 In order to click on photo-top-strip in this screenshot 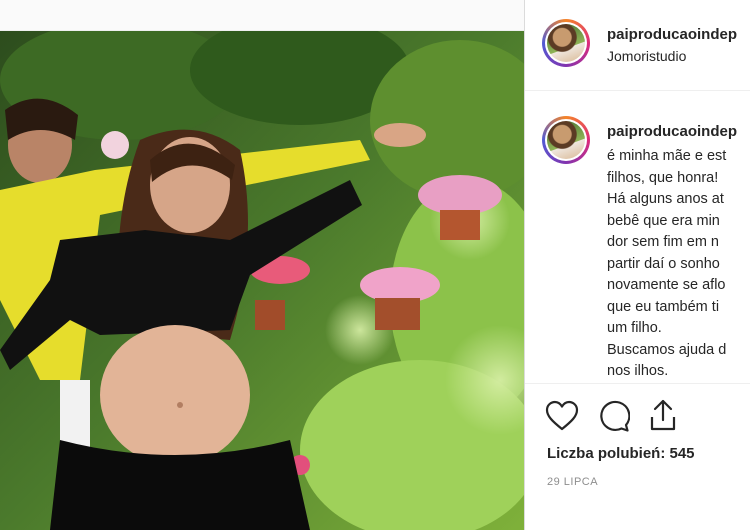, I will do `click(262, 15)`.